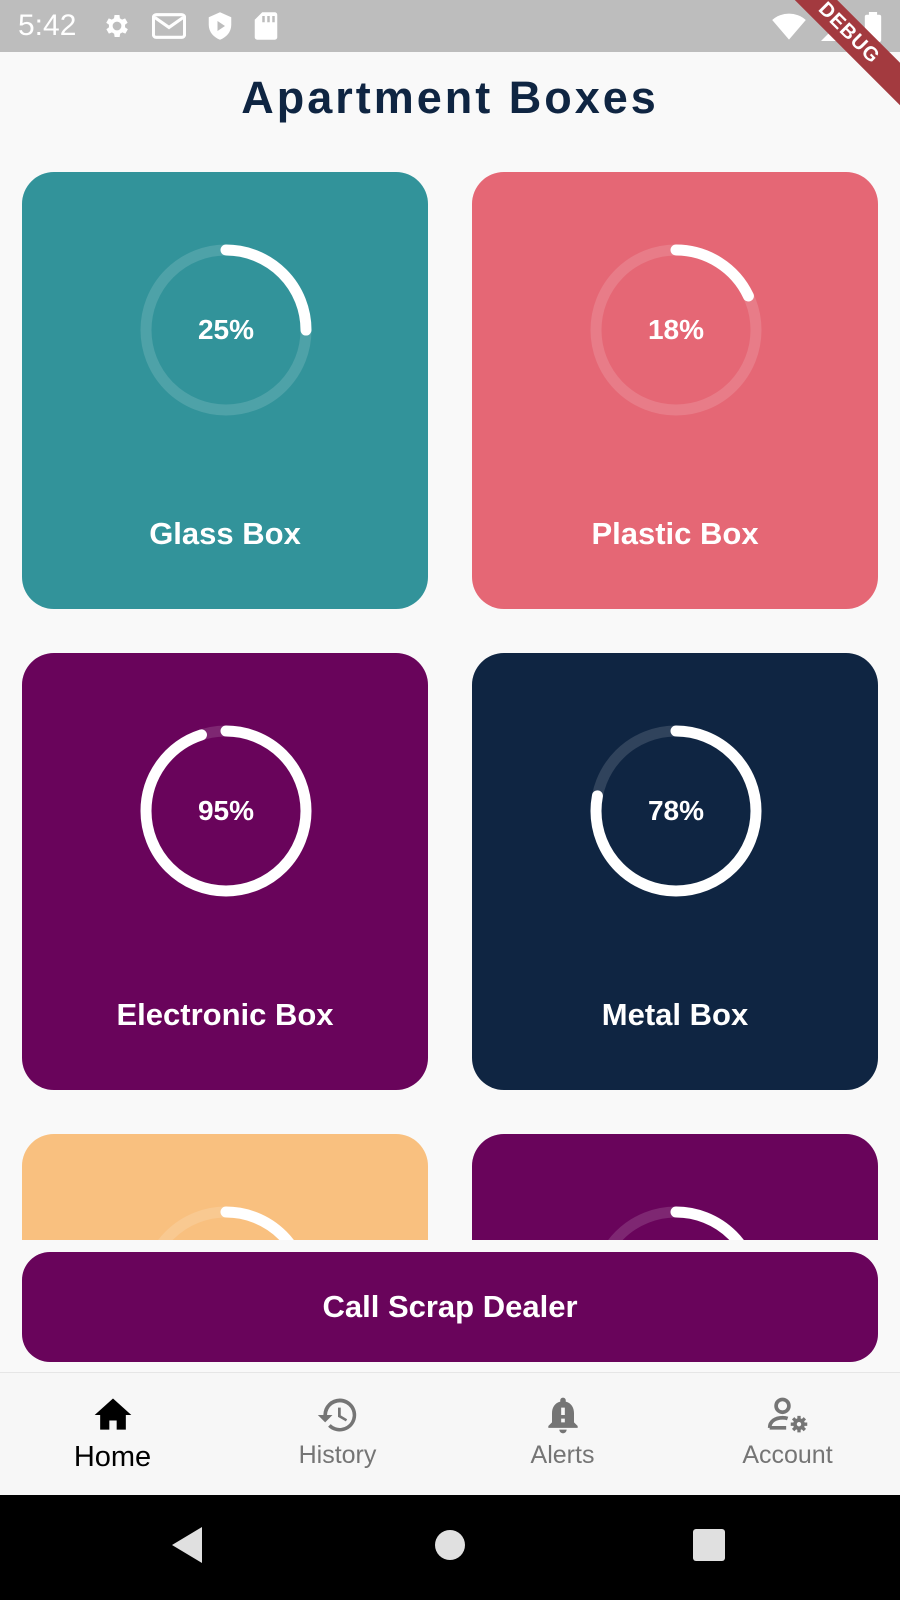  I want to click on home-icon, so click(112, 1414).